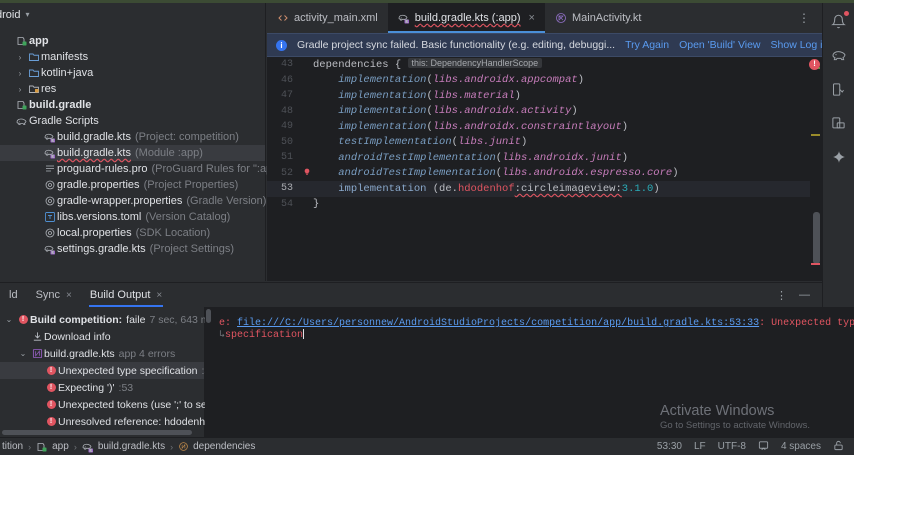 This screenshot has height=507, width=900. I want to click on line-number: 49, so click(286, 127).